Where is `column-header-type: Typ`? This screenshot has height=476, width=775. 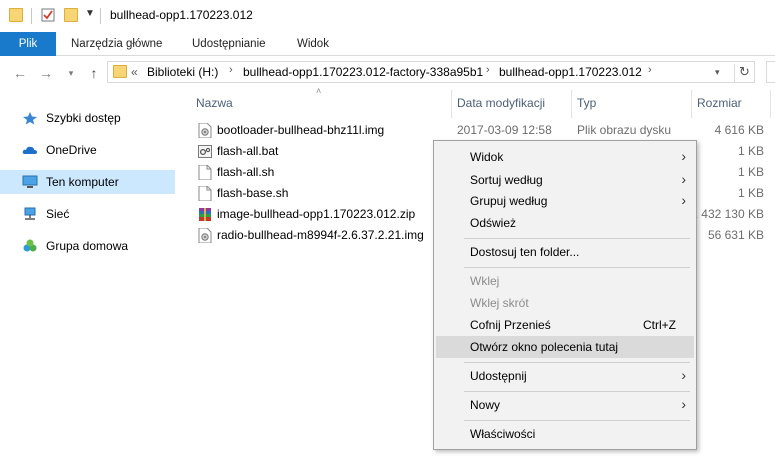
column-header-type: Typ is located at coordinates (586, 103).